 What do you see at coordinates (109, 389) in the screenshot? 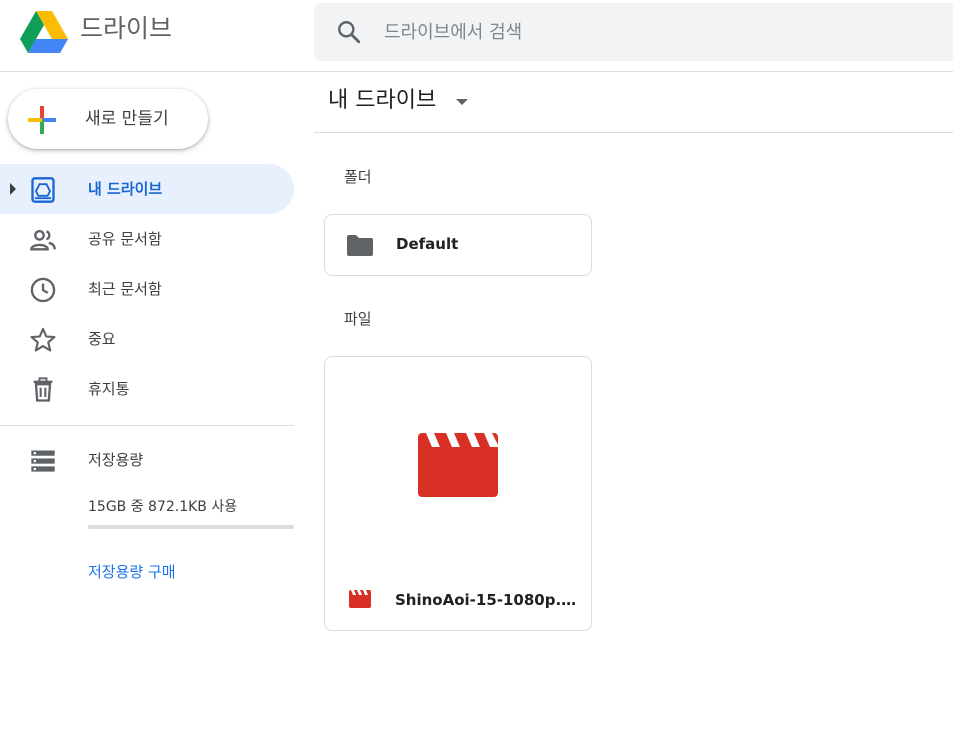
I see `sidebar-item-label: 휴지통` at bounding box center [109, 389].